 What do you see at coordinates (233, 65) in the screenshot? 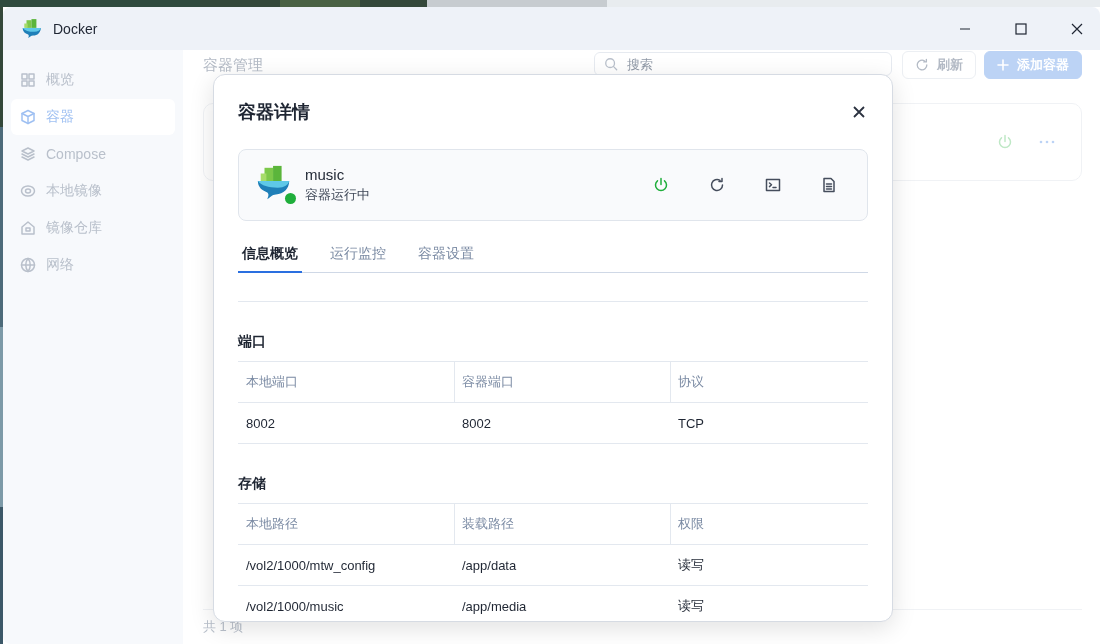
I see `page-title: 容器管理` at bounding box center [233, 65].